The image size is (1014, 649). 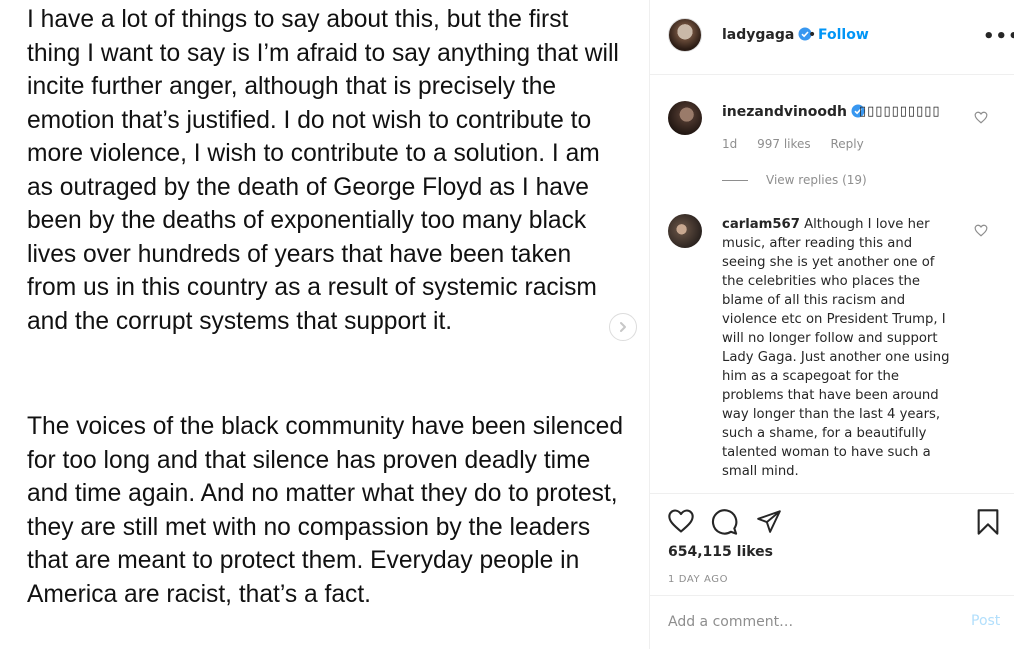 I want to click on view-replies-label: View replies (19), so click(x=816, y=180).